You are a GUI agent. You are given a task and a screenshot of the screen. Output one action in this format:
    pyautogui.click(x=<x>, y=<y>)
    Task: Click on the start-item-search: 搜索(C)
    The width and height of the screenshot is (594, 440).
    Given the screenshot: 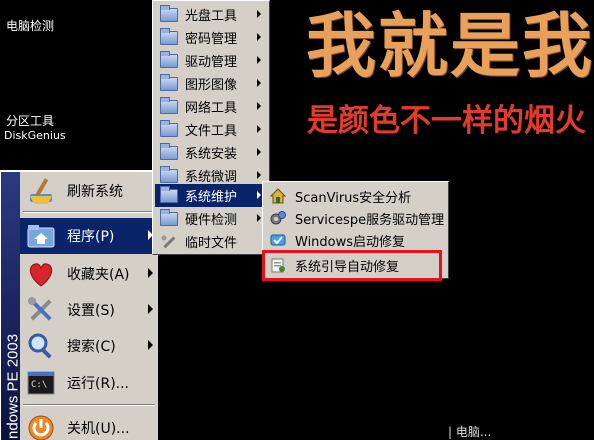 What is the action you would take?
    pyautogui.click(x=89, y=346)
    